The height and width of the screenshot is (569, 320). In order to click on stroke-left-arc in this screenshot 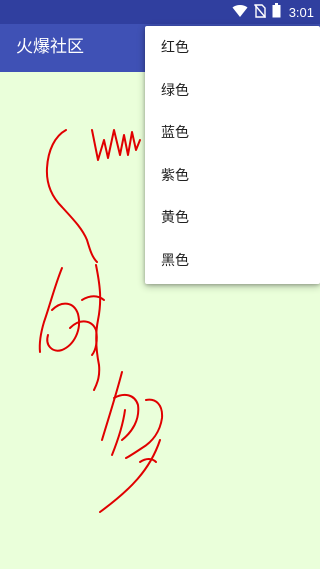, I will do `click(71, 196)`.